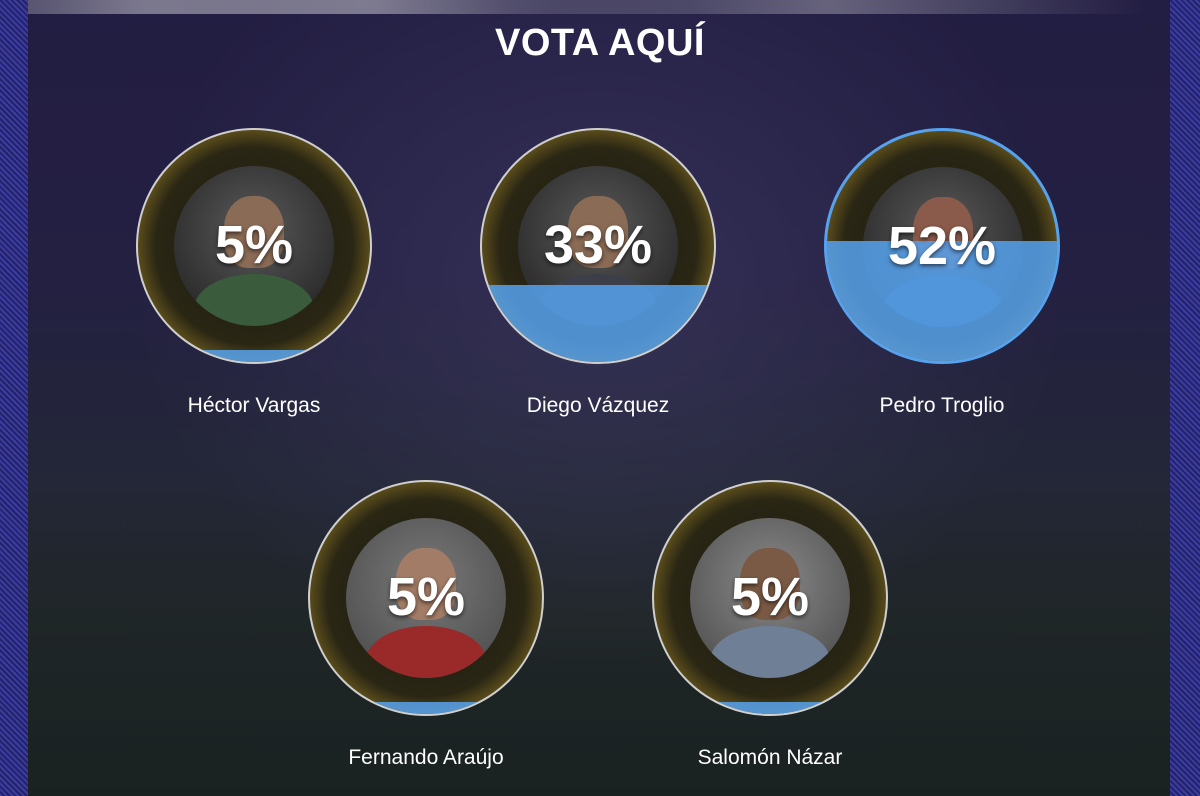 The width and height of the screenshot is (1200, 796). I want to click on candidate-card-vazquez: 33% Diego Vázquez, so click(598, 273).